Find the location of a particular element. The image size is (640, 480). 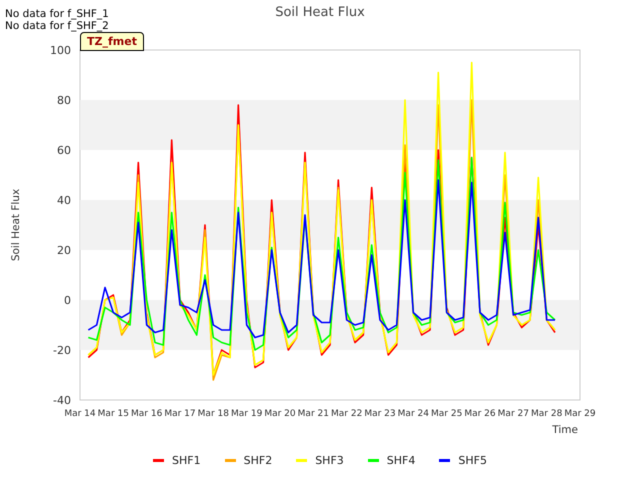

x-tick-label: Mar 26 is located at coordinates (480, 414).